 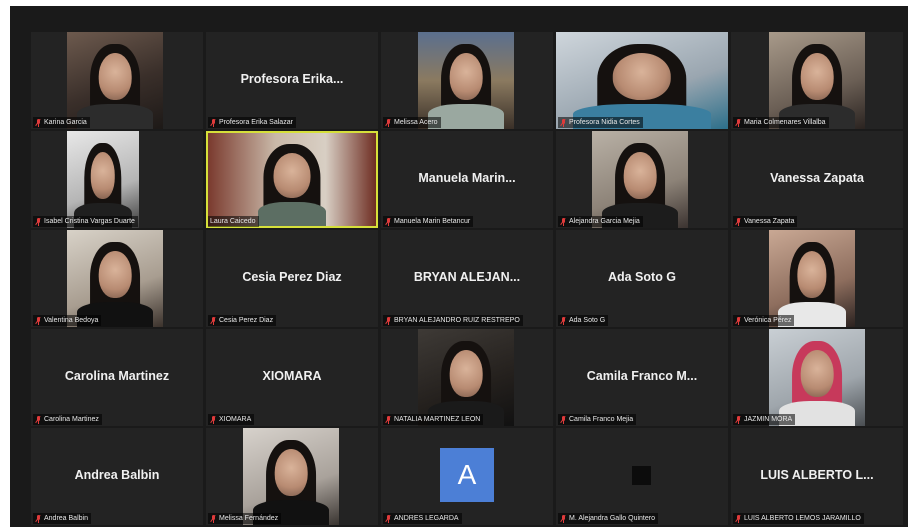 I want to click on participant-tile-camila-franco-mejia: Camila Franco M... Camila Franco Mejia, so click(x=642, y=377).